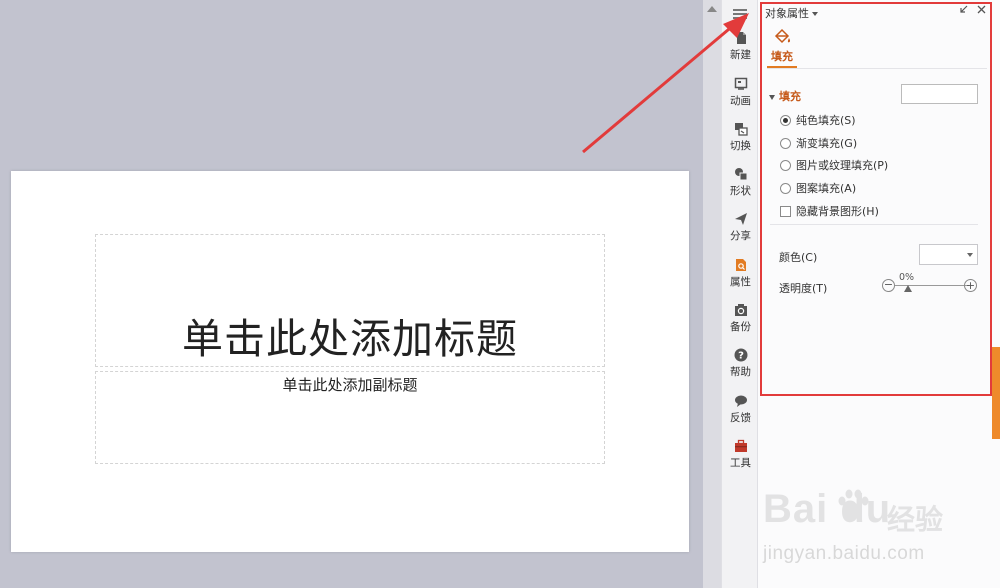 The height and width of the screenshot is (588, 1000). Describe the element at coordinates (963, 10) in the screenshot. I see `dock-pin-icon` at that location.